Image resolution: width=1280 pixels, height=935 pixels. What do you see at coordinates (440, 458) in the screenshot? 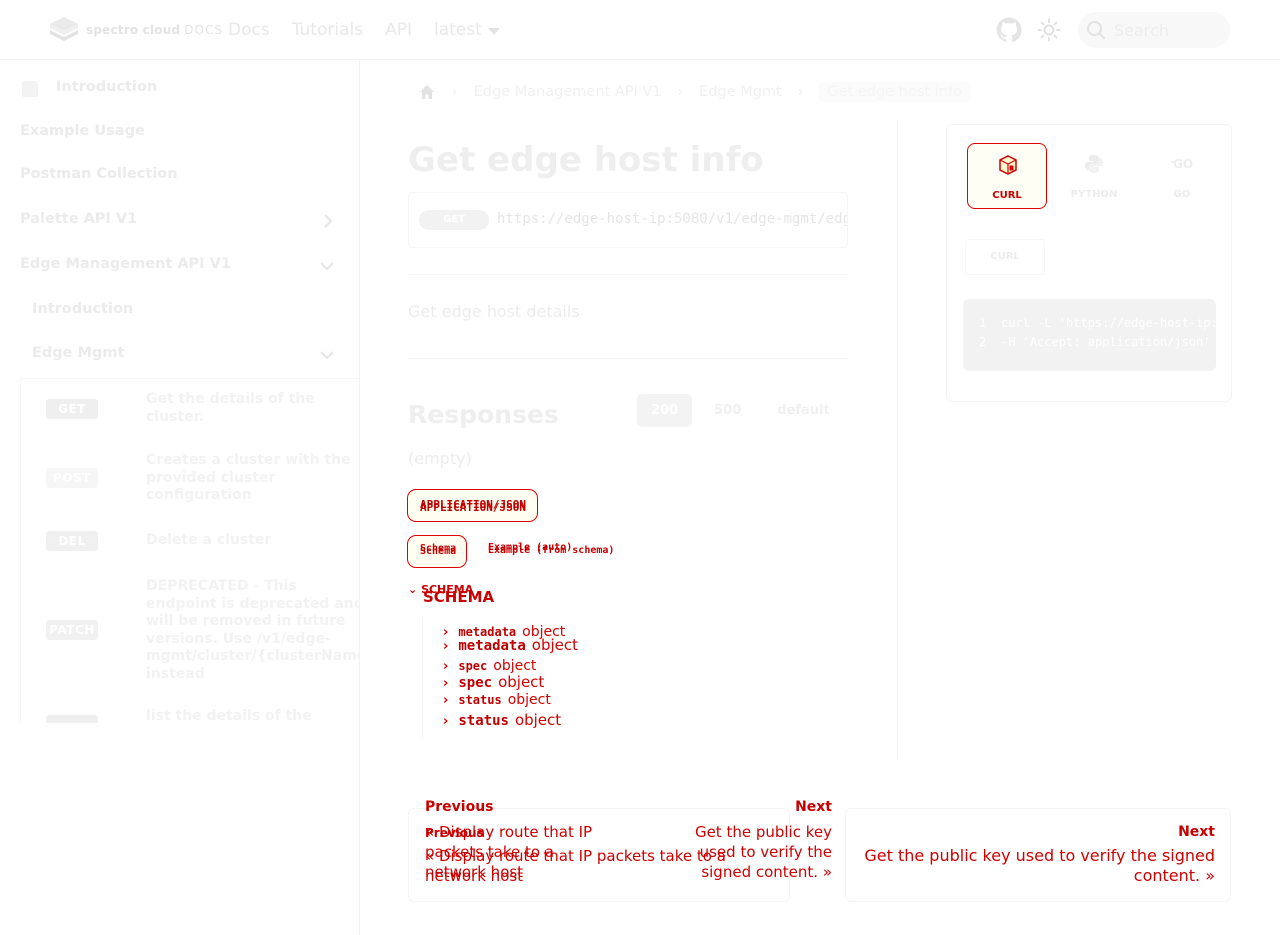
I see `response-empty-note: (empty)` at bounding box center [440, 458].